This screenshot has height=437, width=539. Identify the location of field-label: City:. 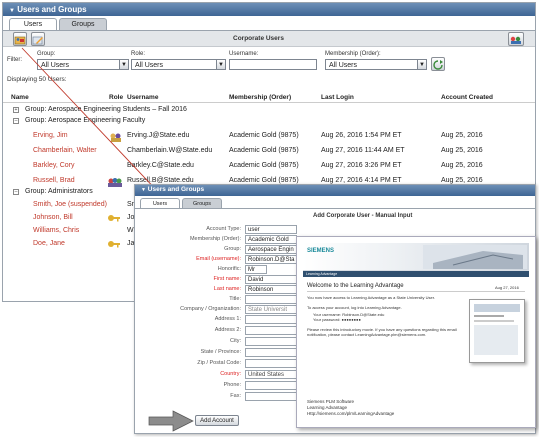
(235, 341).